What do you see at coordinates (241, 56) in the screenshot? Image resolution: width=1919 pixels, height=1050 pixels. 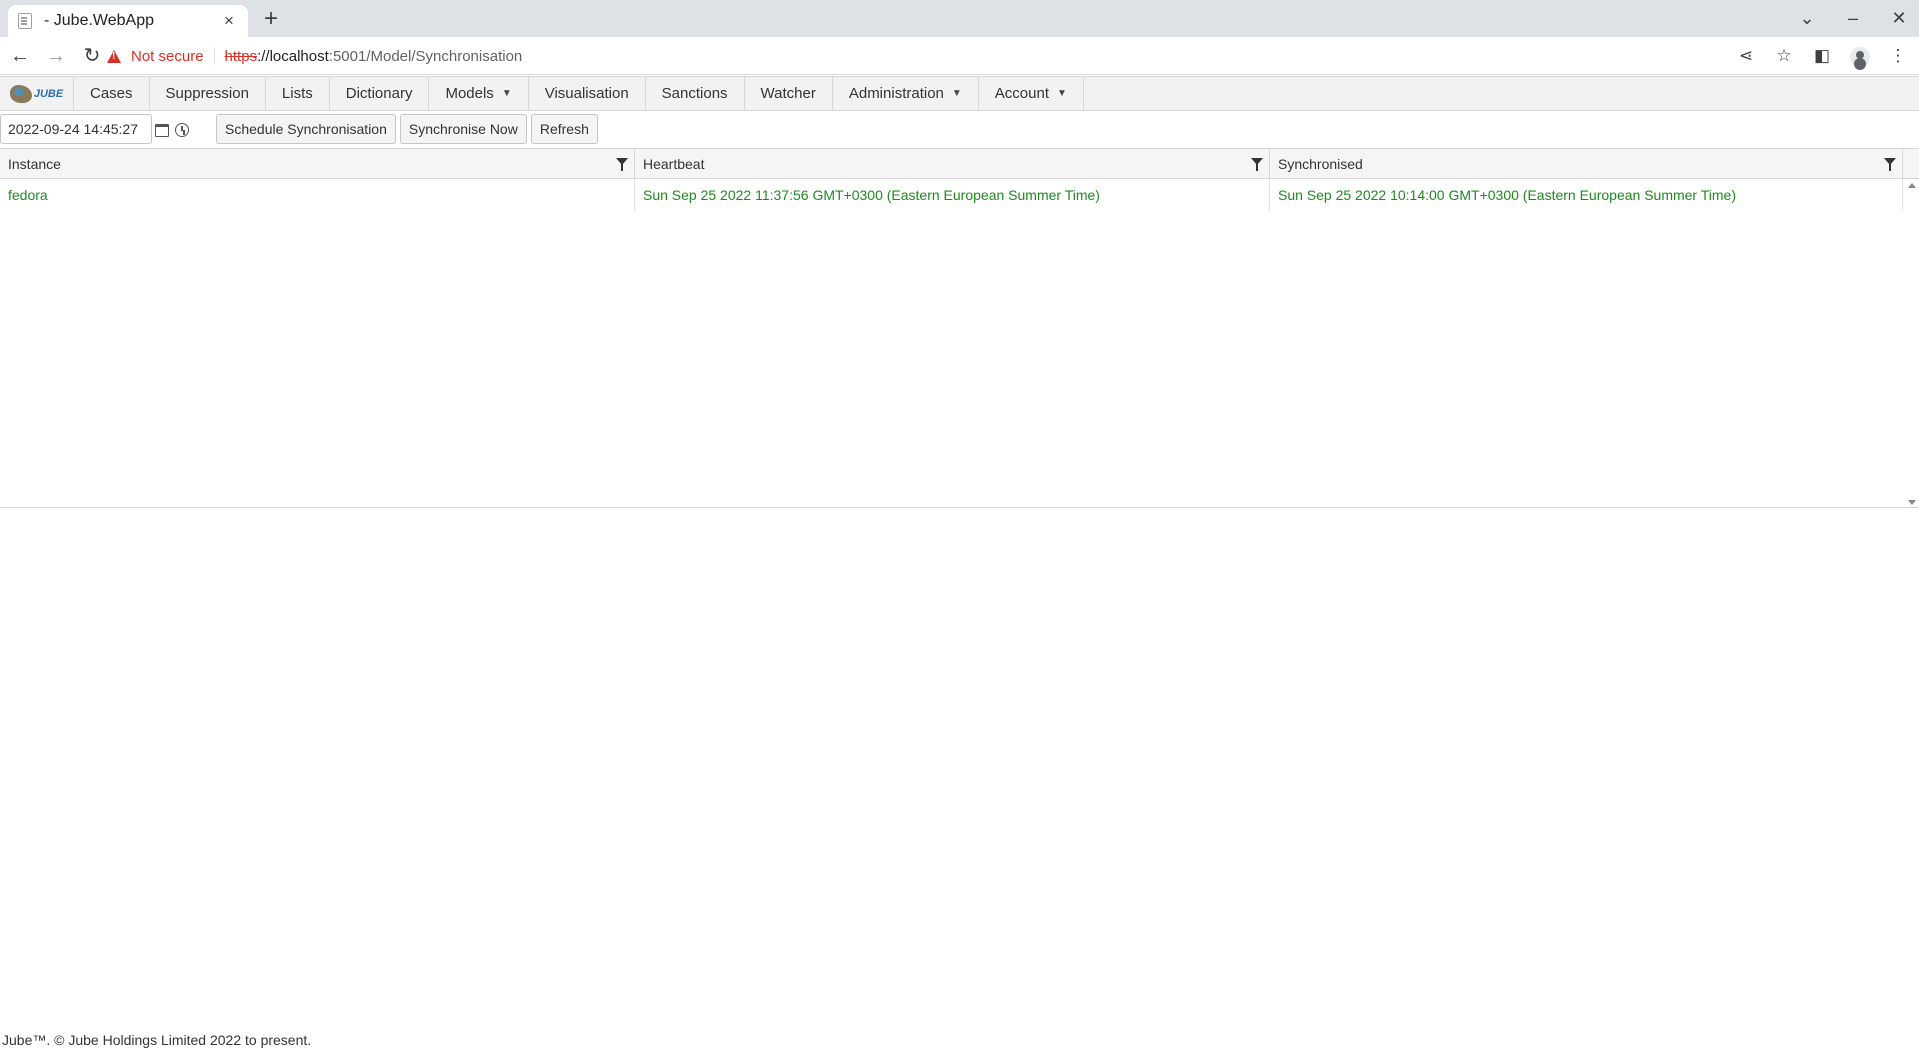 I see `url-scheme: https` at bounding box center [241, 56].